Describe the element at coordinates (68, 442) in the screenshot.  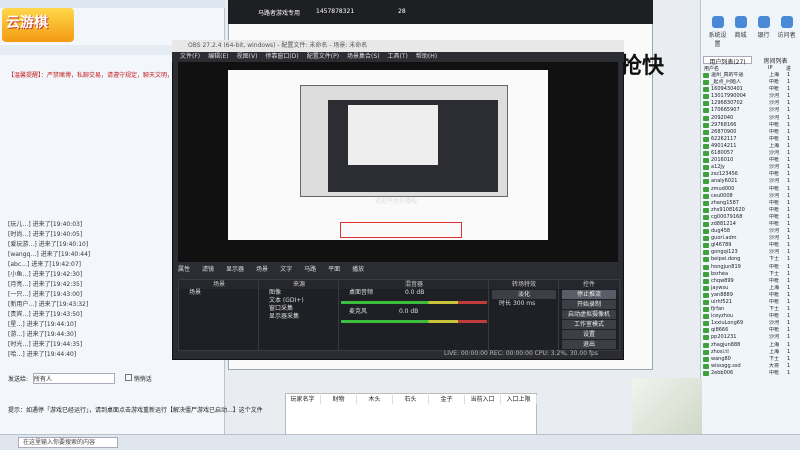
I see `taskbar-search-input: 在这里输入你要搜索的内容` at that location.